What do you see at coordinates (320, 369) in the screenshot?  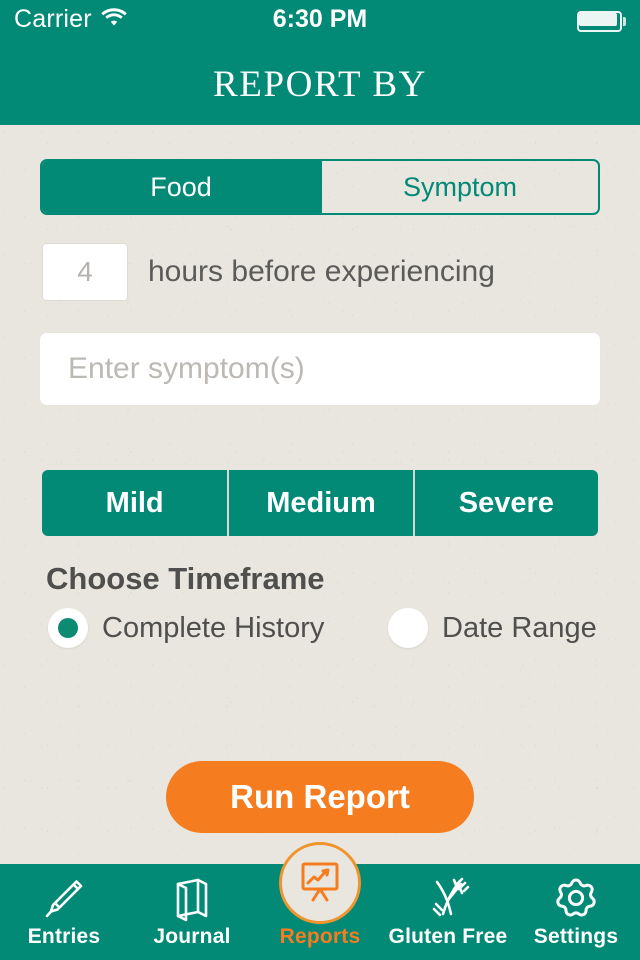 I see `symptom-input: Enter symptom(s)` at bounding box center [320, 369].